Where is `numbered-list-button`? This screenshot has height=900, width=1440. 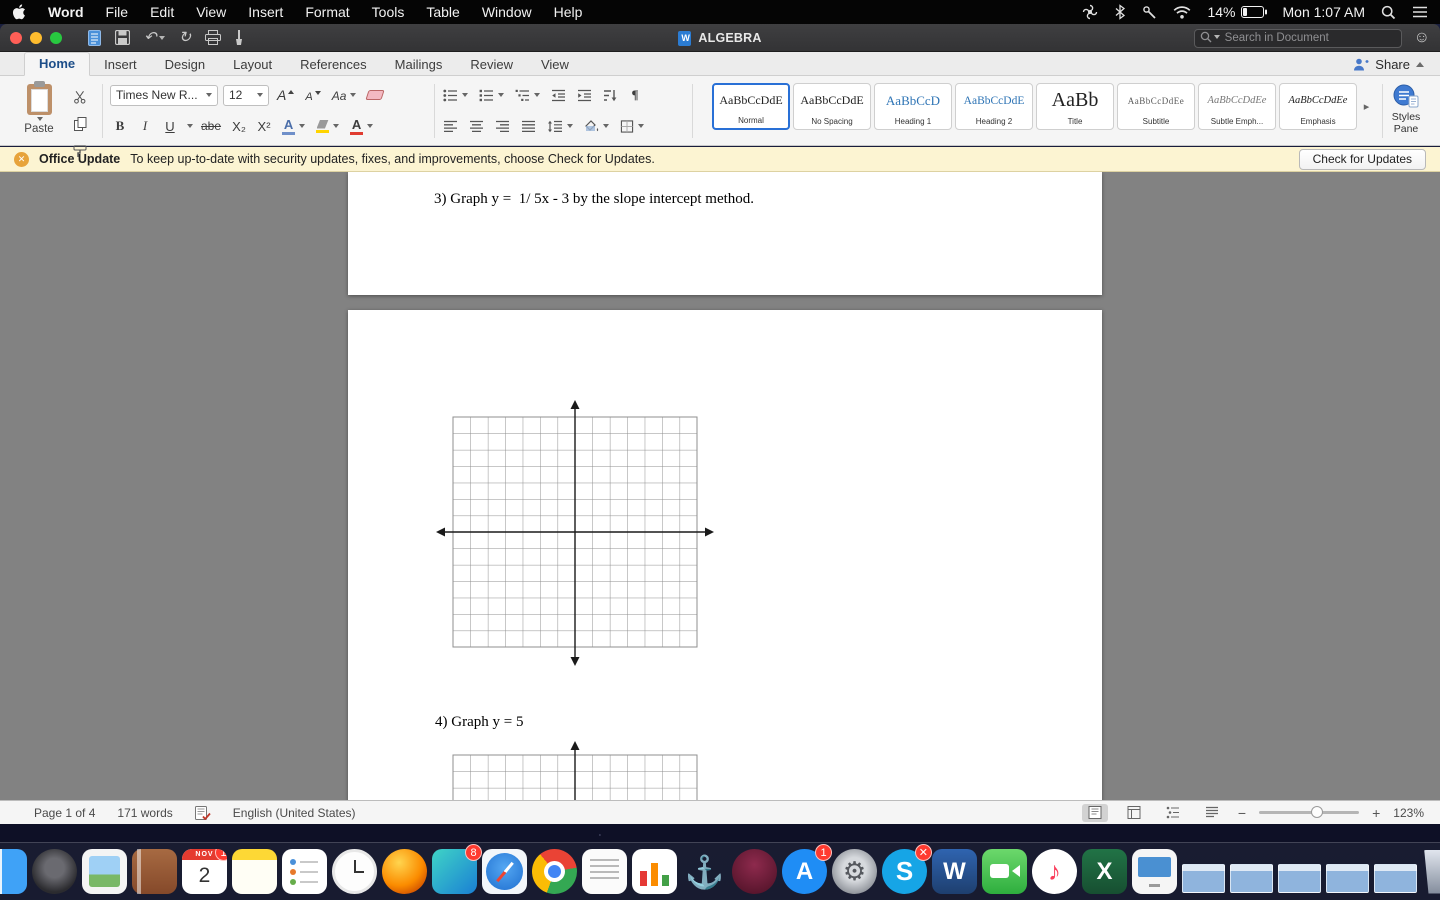
numbered-list-button is located at coordinates (491, 95).